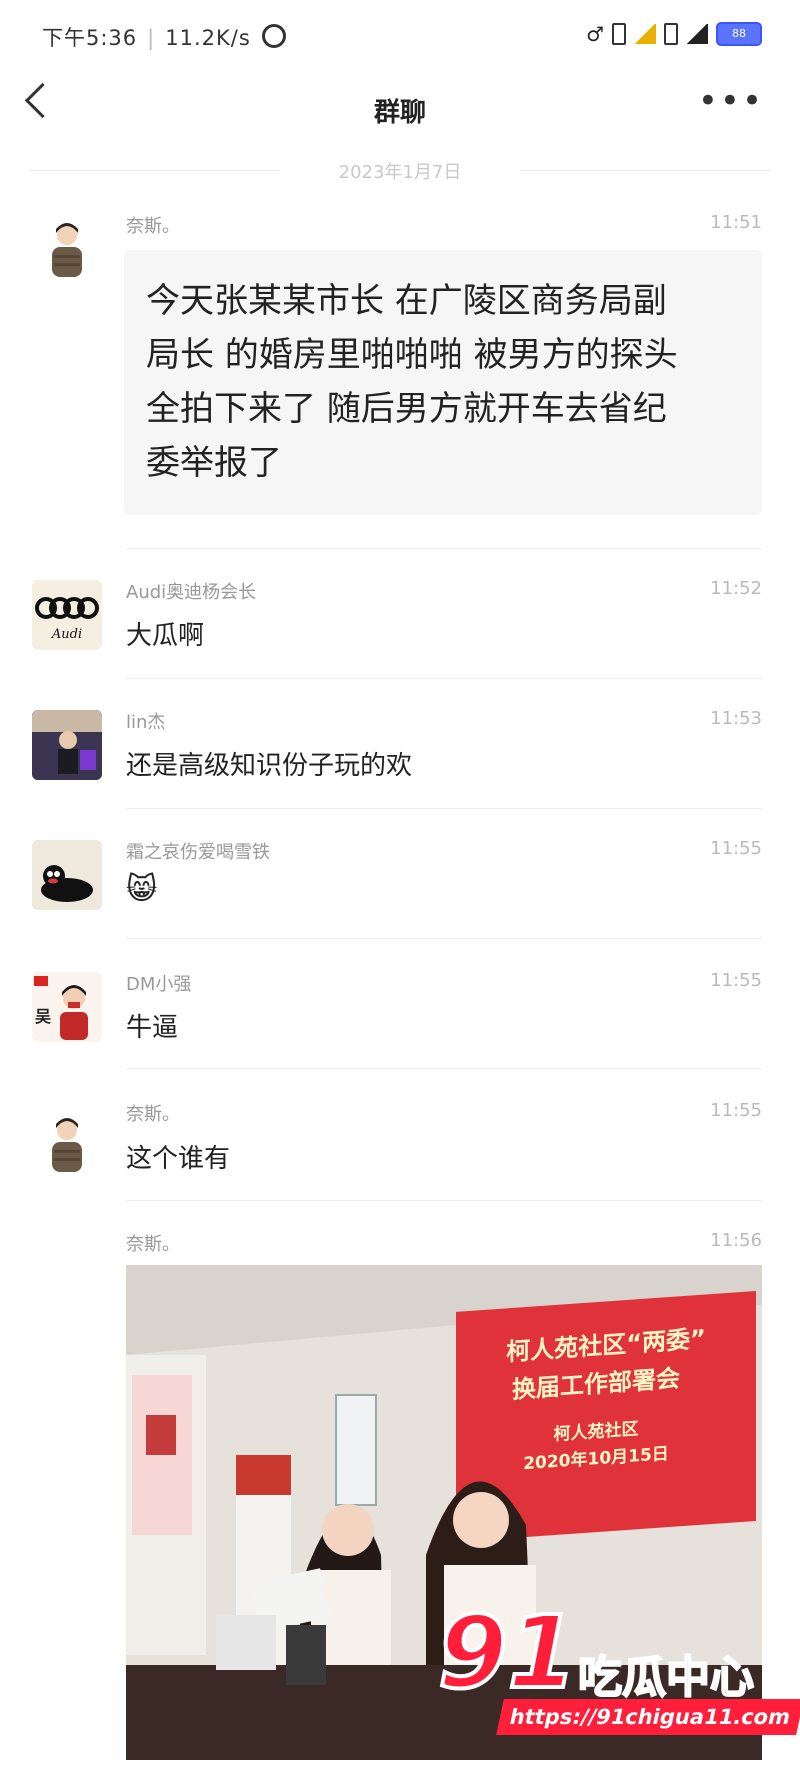 Image resolution: width=800 pixels, height=1777 pixels. I want to click on signal2-icon, so click(697, 34).